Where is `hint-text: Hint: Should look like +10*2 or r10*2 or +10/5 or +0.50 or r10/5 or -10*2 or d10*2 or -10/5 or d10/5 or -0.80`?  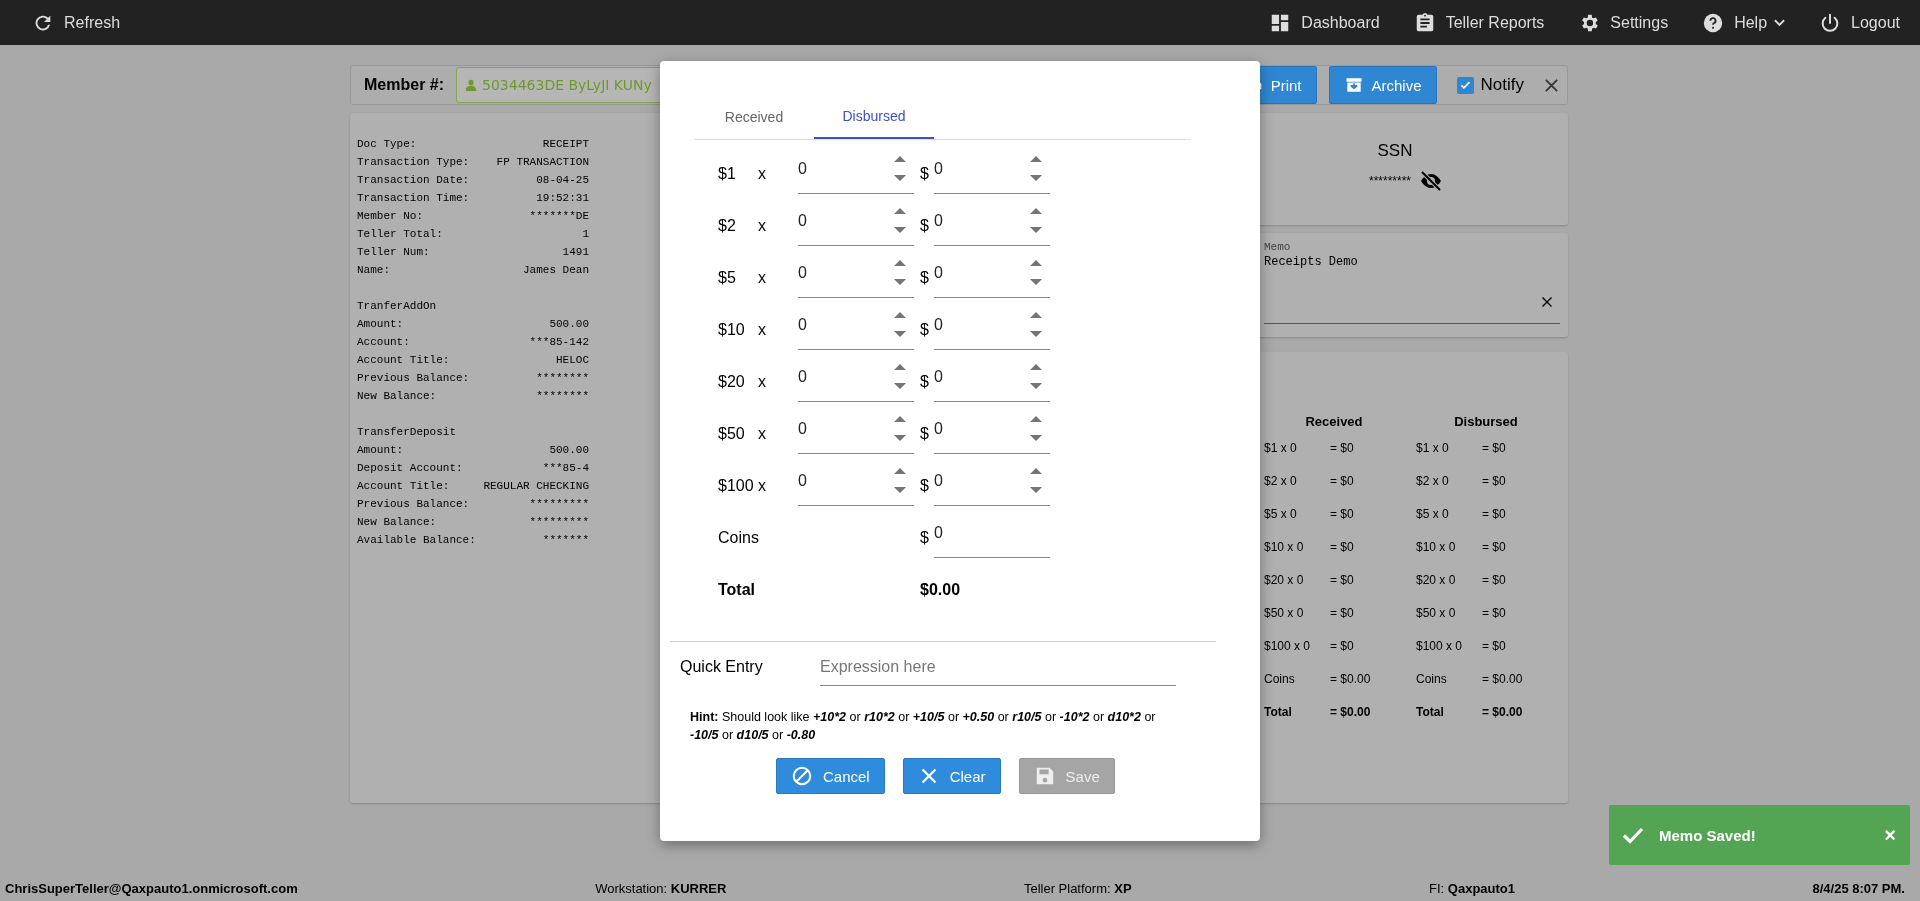 hint-text: Hint: Should look like +10*2 or r10*2 or +10/5 or +0.50 or r10/5 or -10*2 or d10*2 or -10/5 or d10/5 or -0.80 is located at coordinates (923, 726).